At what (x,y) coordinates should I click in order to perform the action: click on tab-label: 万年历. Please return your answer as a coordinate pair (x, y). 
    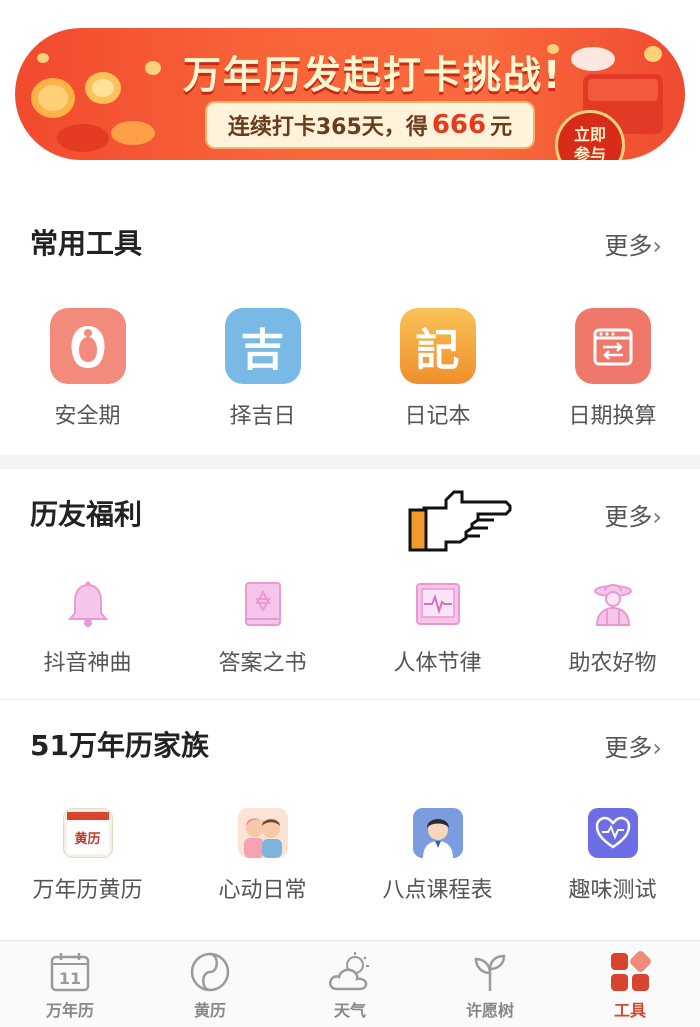
    Looking at the image, I should click on (69, 1010).